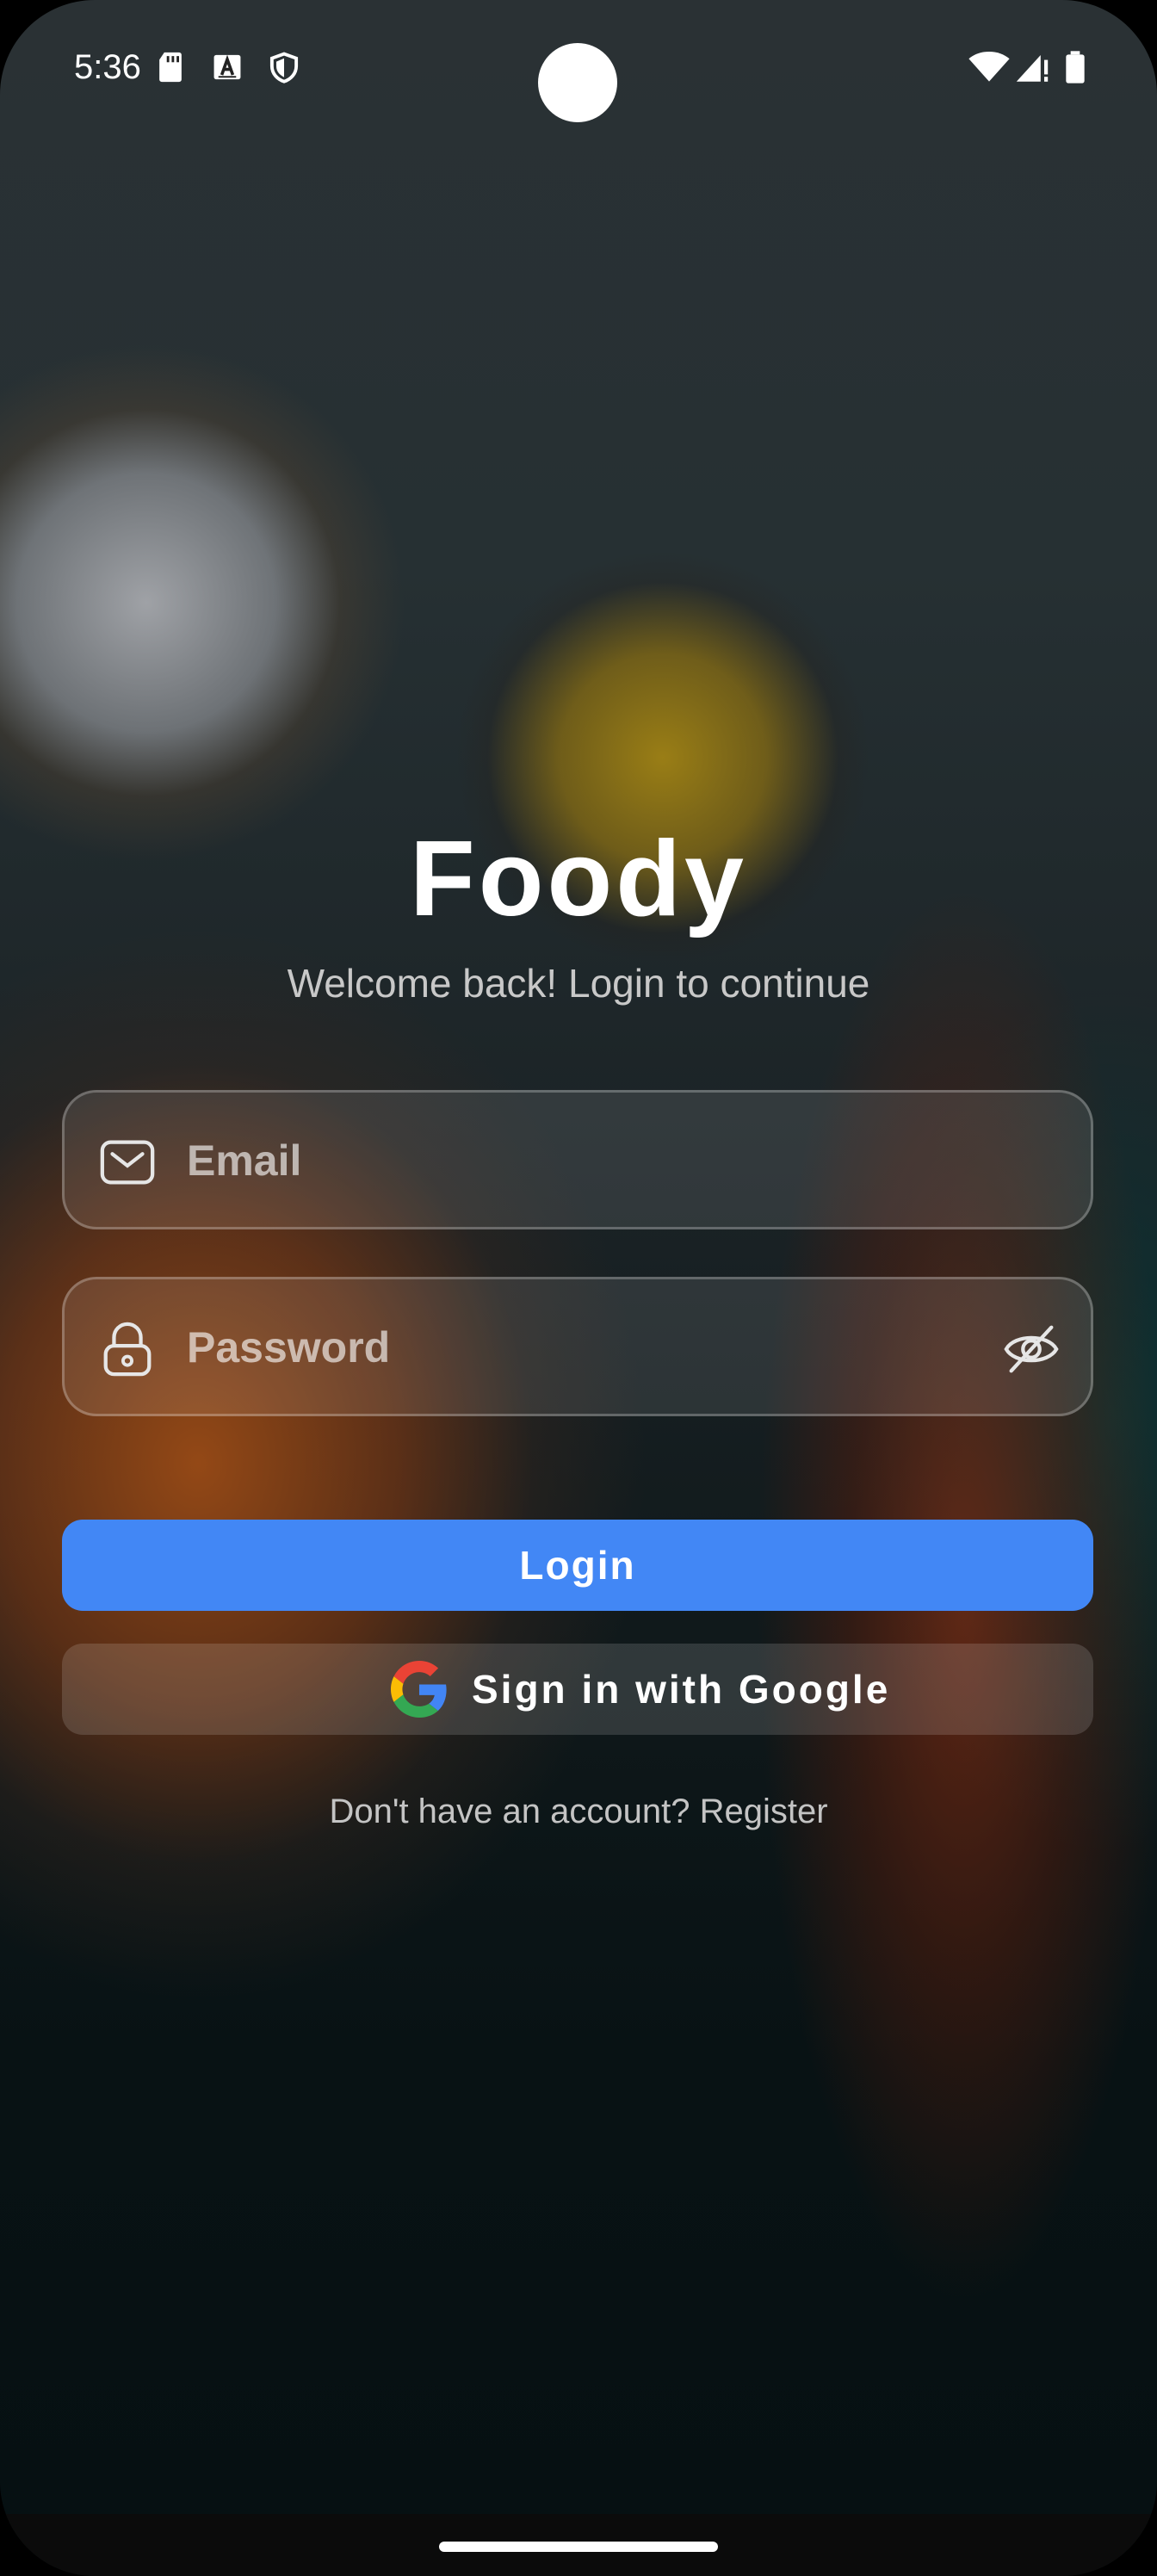 This screenshot has width=1157, height=2576. Describe the element at coordinates (1031, 1349) in the screenshot. I see `eye-off-icon` at that location.